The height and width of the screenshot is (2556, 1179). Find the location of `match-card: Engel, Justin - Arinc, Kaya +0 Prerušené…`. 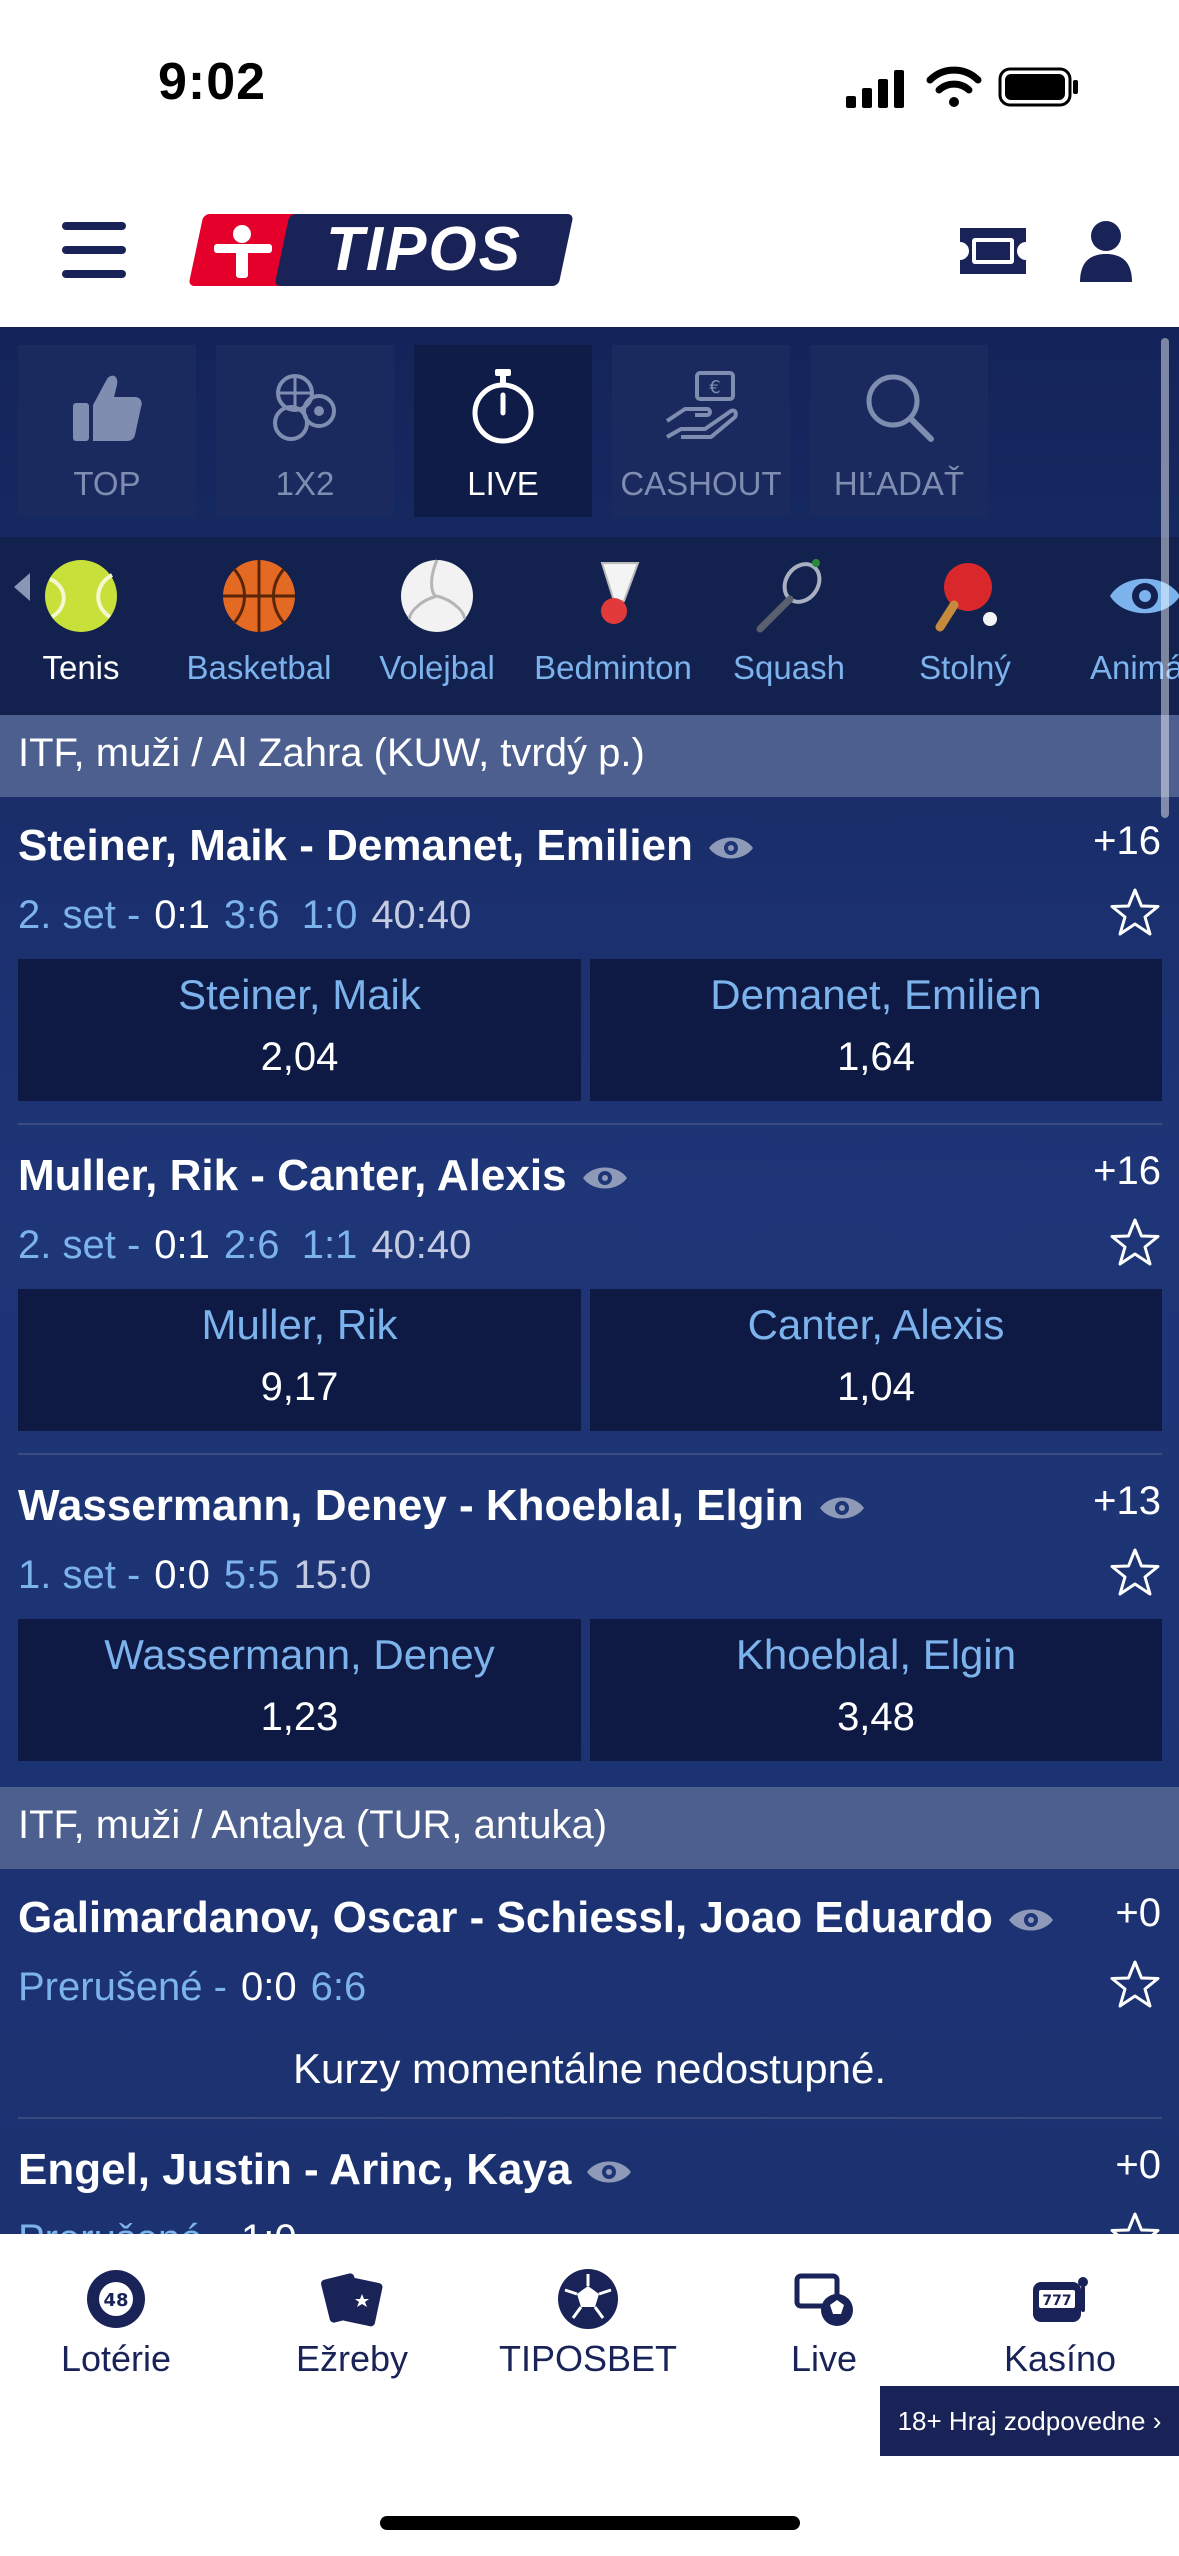

match-card: Engel, Justin - Arinc, Kaya +0 Prerušené… is located at coordinates (589, 2177).